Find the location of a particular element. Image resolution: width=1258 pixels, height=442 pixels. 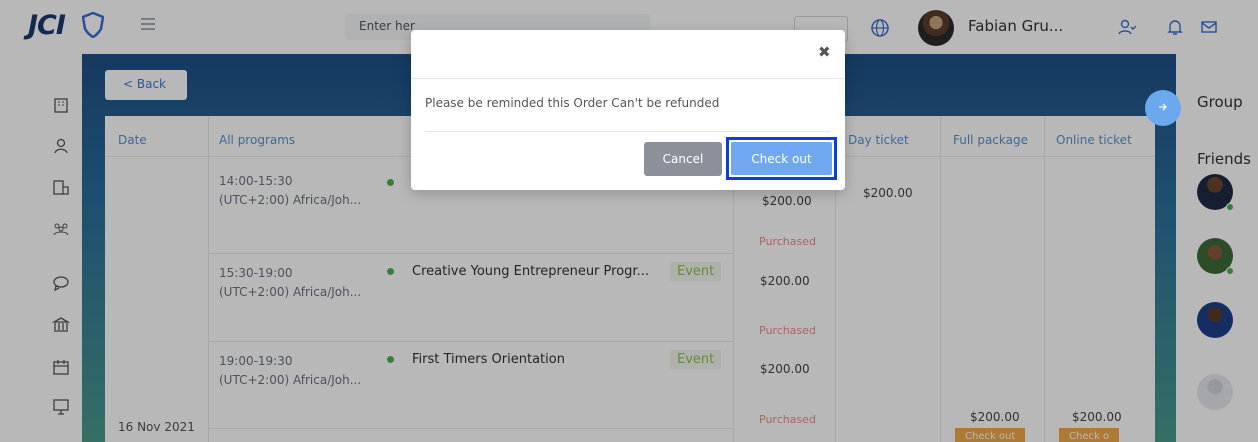

cancel-button: Cancel is located at coordinates (683, 159).